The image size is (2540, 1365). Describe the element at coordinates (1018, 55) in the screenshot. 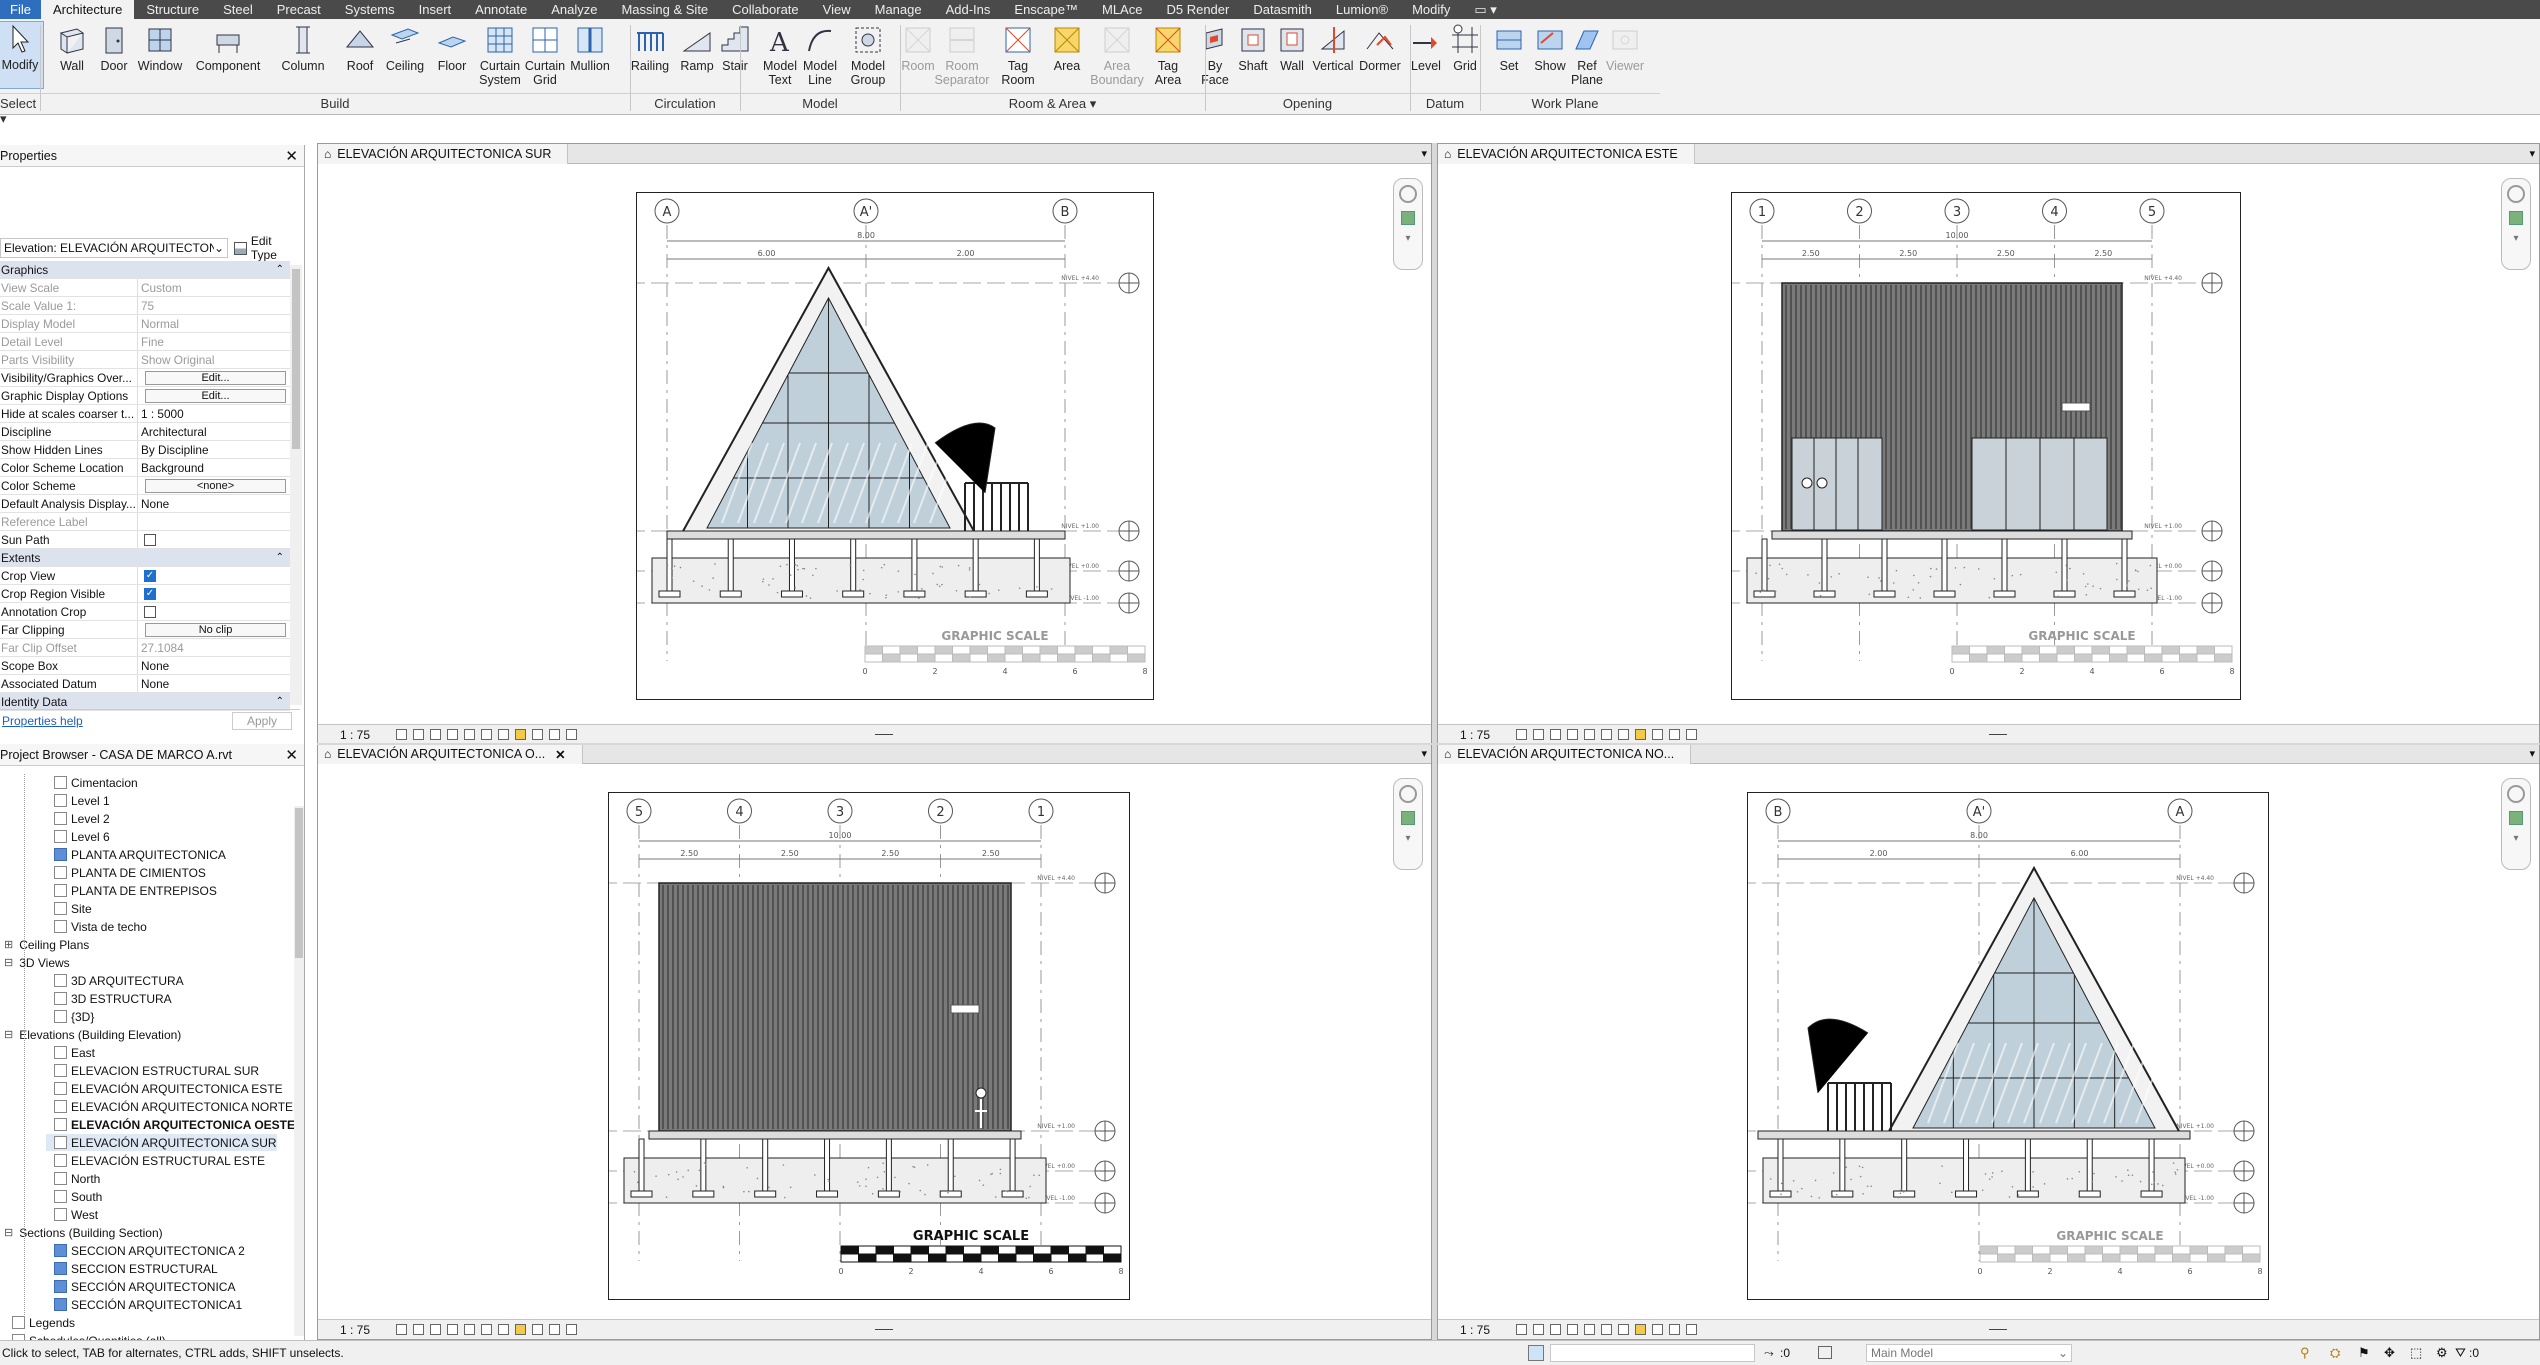

I see `ribbon-tag-room-button: Tag Room` at that location.